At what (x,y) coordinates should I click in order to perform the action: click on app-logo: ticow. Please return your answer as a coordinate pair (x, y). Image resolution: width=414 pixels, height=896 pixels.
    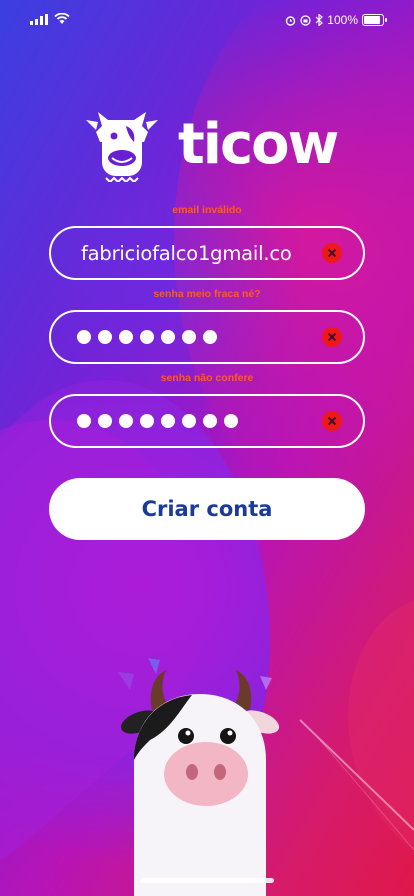
    Looking at the image, I should click on (211, 145).